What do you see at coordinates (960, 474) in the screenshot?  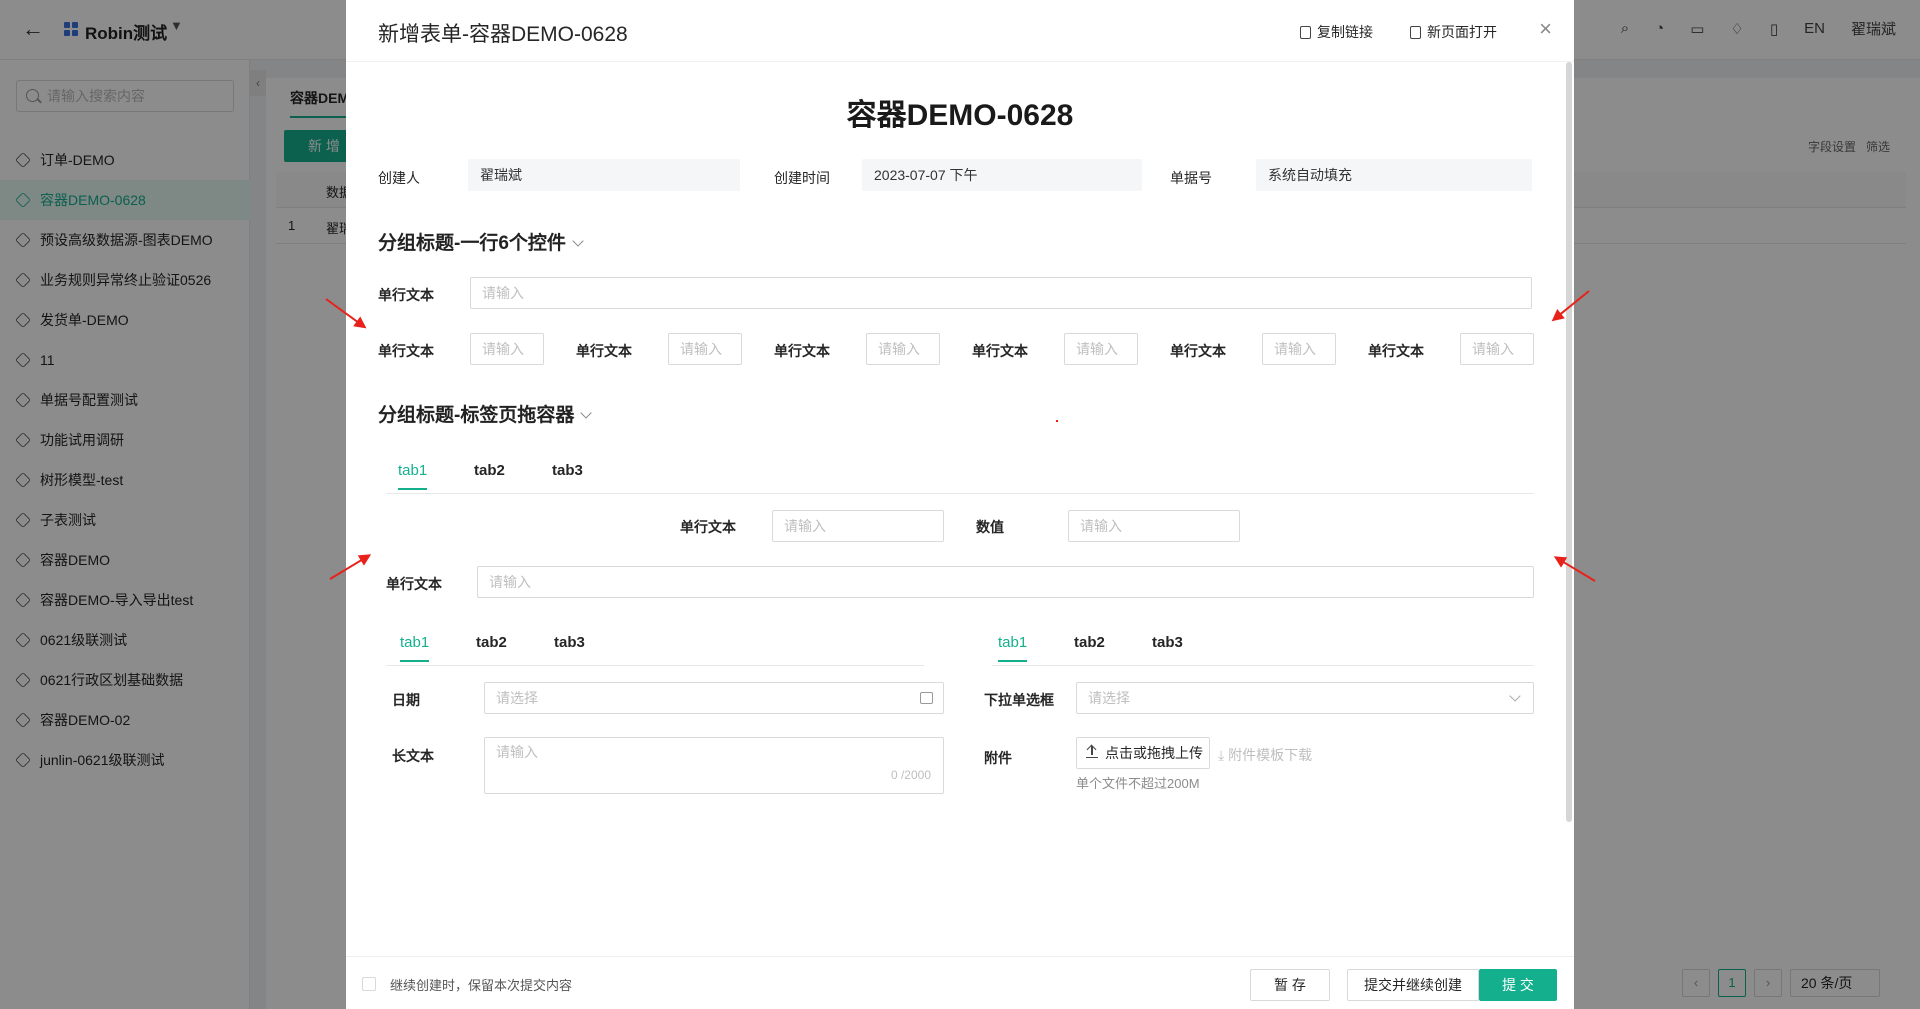 I see `section2-tabs: tab1 tab2 tab3` at bounding box center [960, 474].